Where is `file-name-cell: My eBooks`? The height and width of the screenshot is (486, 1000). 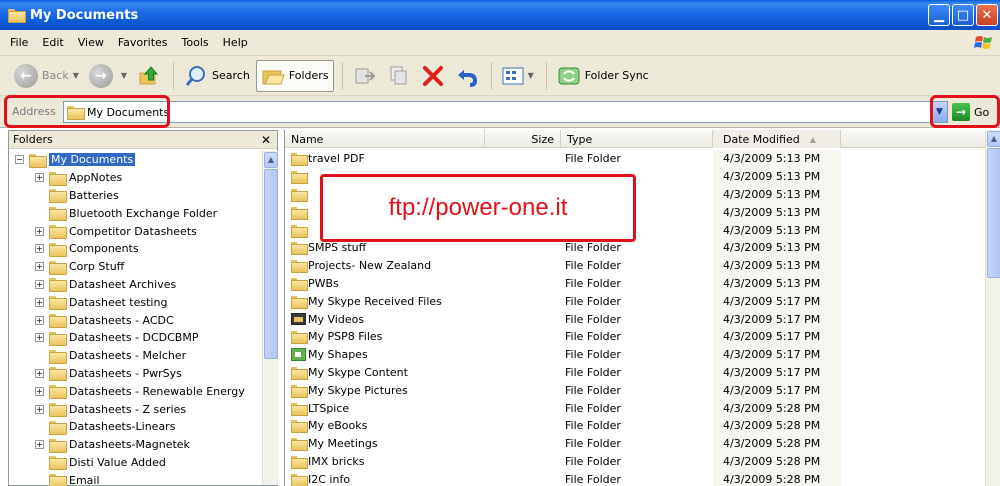
file-name-cell: My eBooks is located at coordinates (329, 426).